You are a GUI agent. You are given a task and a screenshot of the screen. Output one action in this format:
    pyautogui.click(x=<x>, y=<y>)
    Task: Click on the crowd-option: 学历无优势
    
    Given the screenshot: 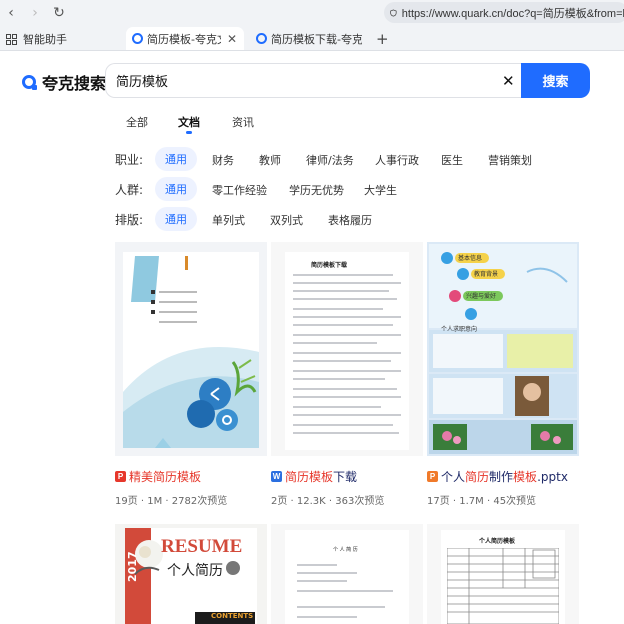 What is the action you would take?
    pyautogui.click(x=316, y=190)
    